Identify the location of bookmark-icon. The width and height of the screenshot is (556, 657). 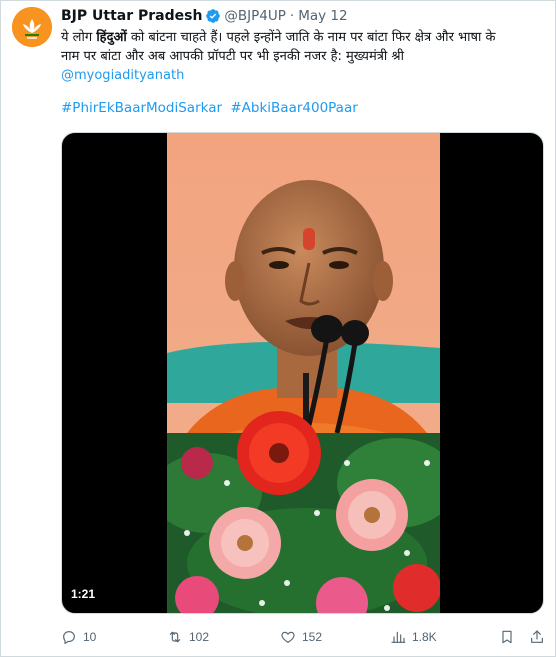
(507, 637).